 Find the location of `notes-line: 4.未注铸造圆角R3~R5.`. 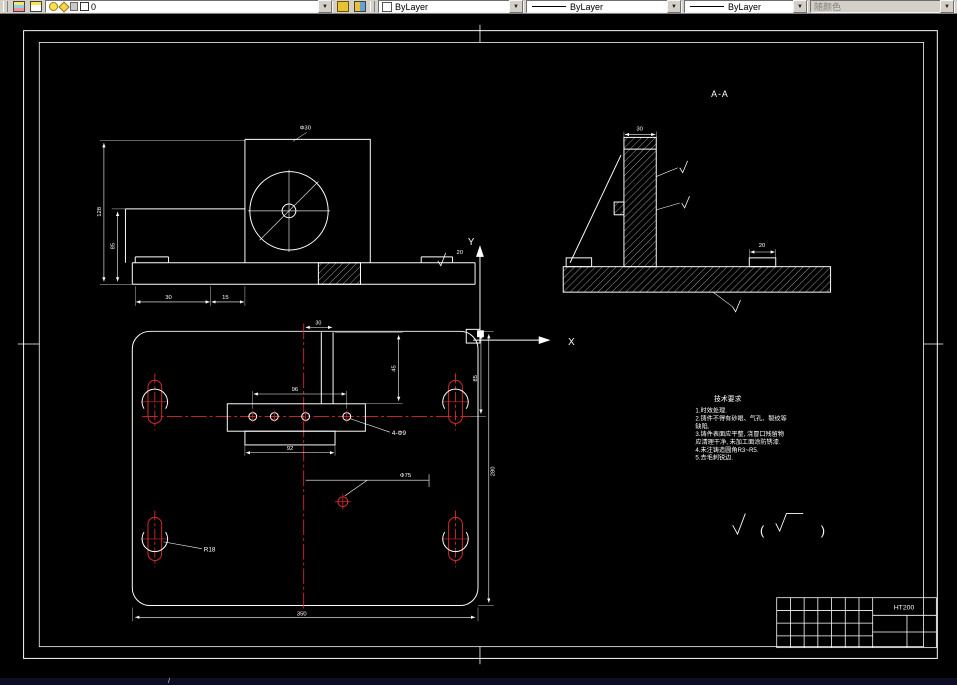

notes-line: 4.未注铸造圆角R3~R5. is located at coordinates (726, 450).